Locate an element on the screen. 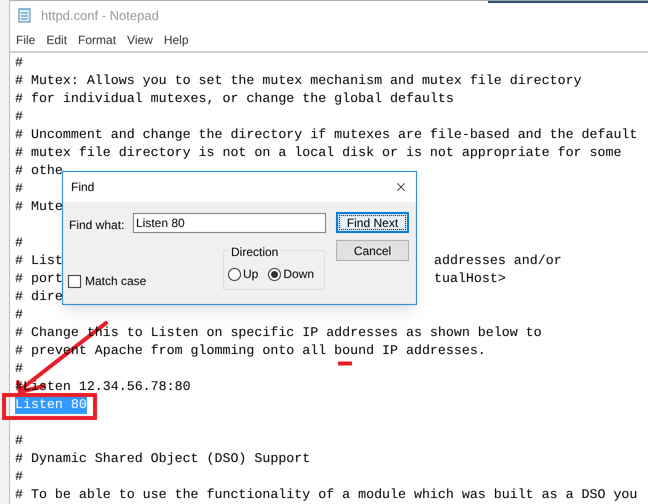 The image size is (648, 504). text-line: # List is located at coordinates (39, 261).